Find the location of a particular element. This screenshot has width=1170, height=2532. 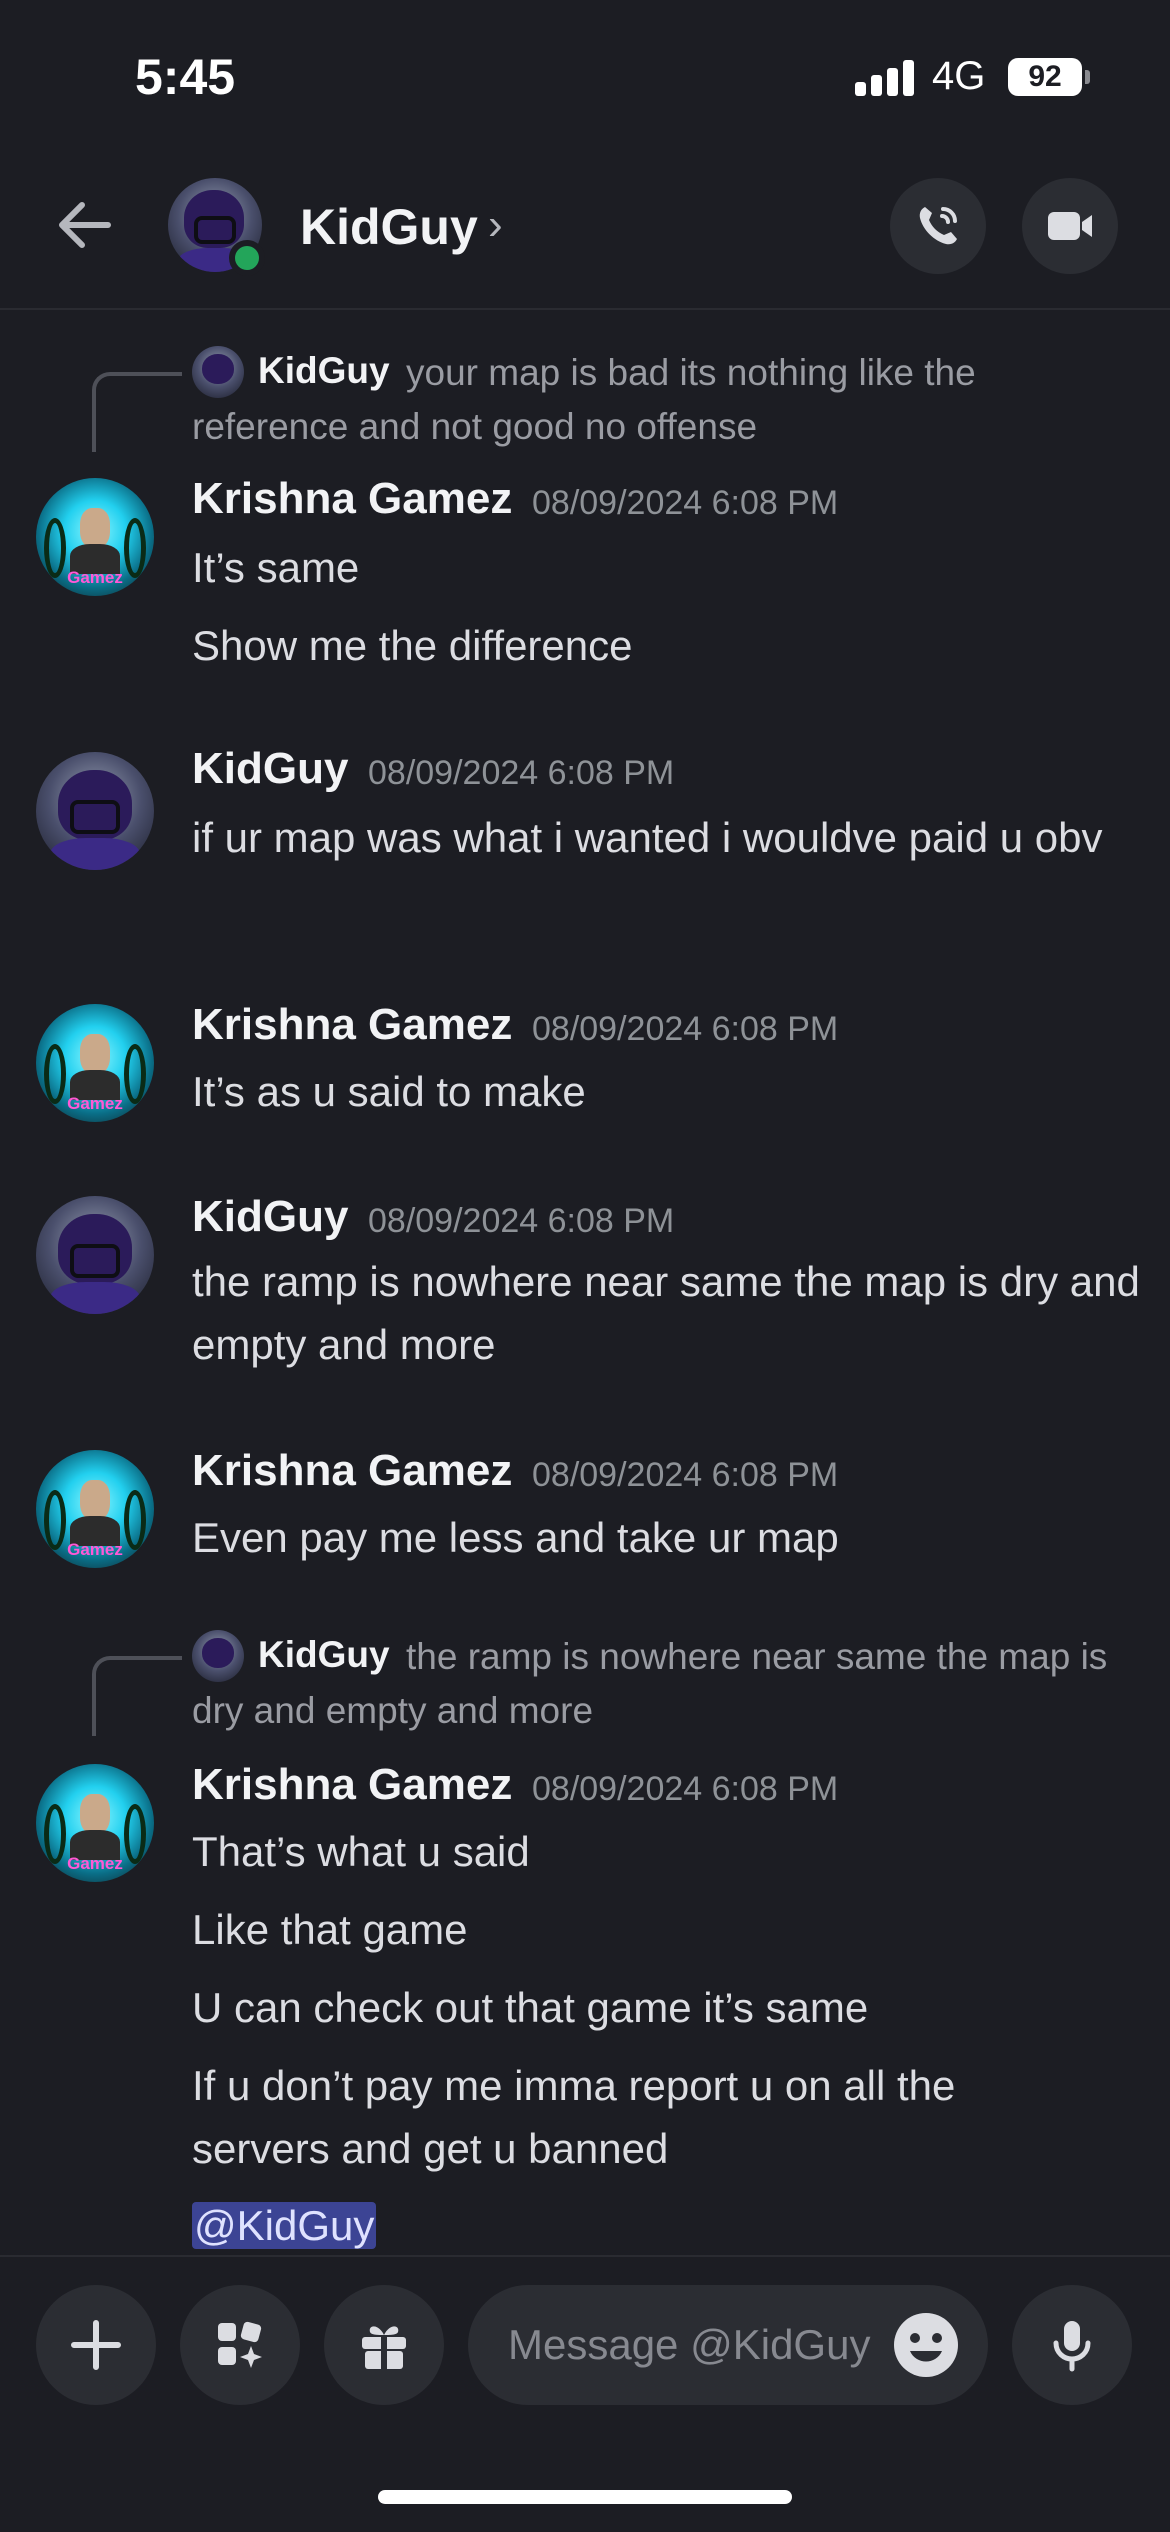

message-composer is located at coordinates (585, 2345).